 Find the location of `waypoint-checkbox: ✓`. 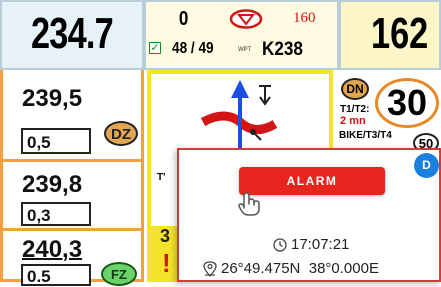

waypoint-checkbox: ✓ is located at coordinates (155, 48).